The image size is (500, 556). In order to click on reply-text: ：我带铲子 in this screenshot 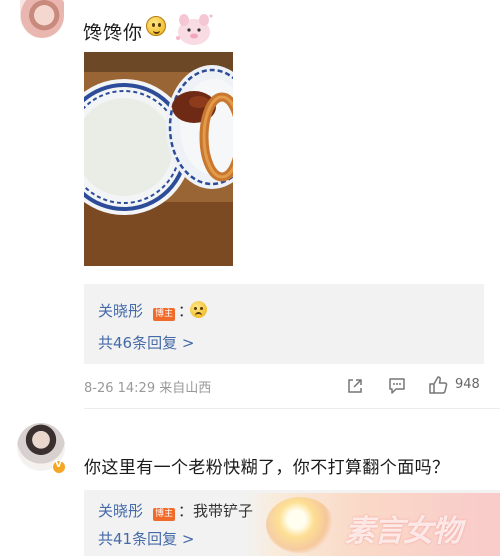, I will do `click(216, 511)`.